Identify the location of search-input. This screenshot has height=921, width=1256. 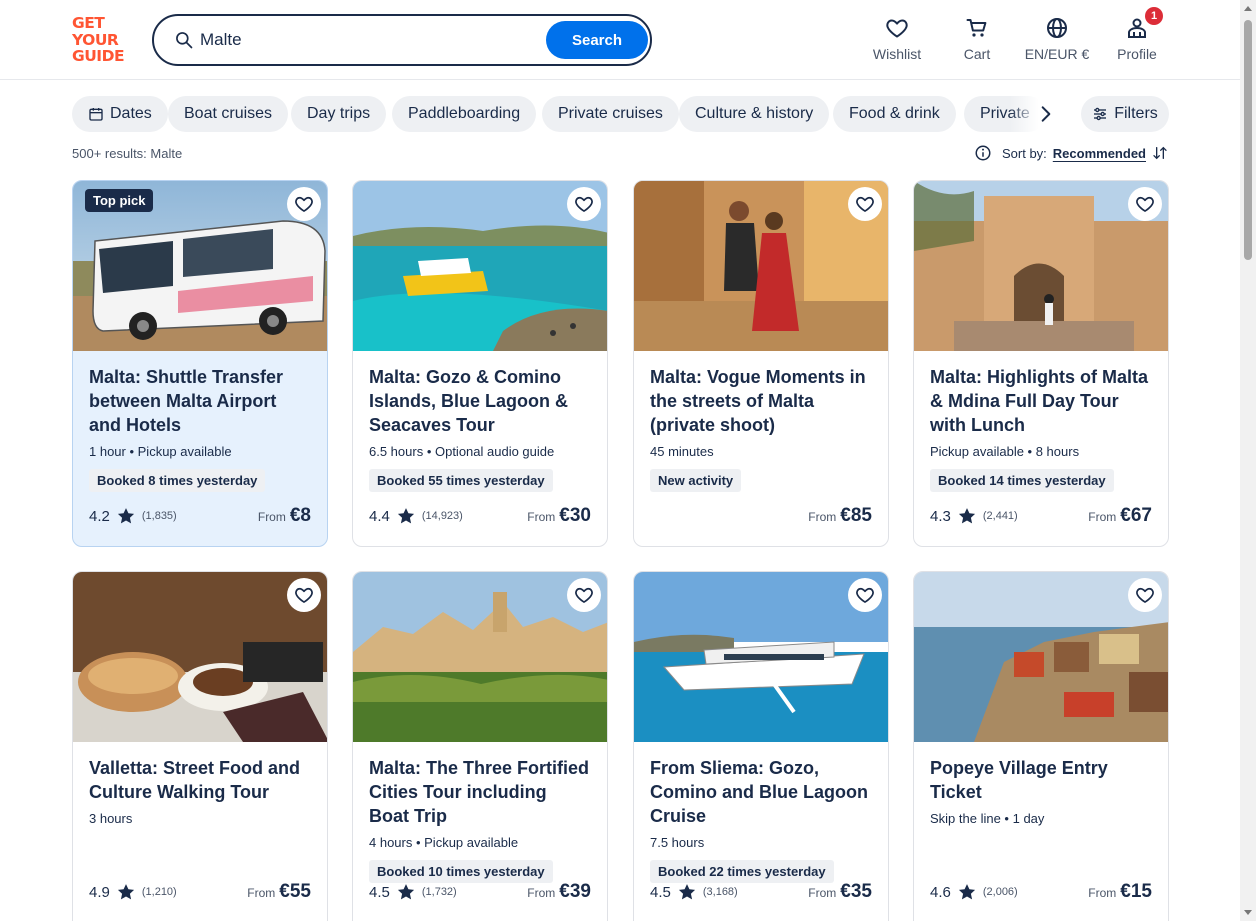
(365, 40).